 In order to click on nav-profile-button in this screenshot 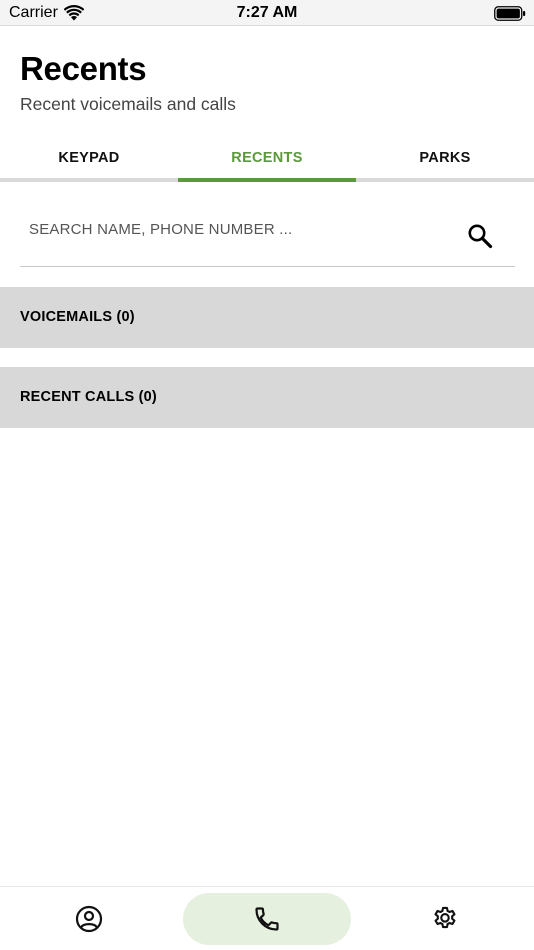, I will do `click(89, 919)`.